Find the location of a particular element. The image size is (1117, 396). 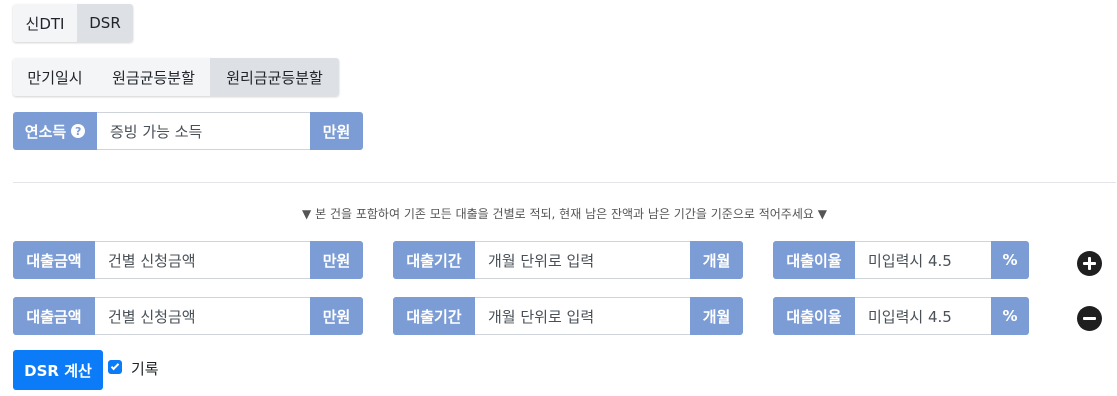

income-label: 연소득 ? is located at coordinates (55, 131).